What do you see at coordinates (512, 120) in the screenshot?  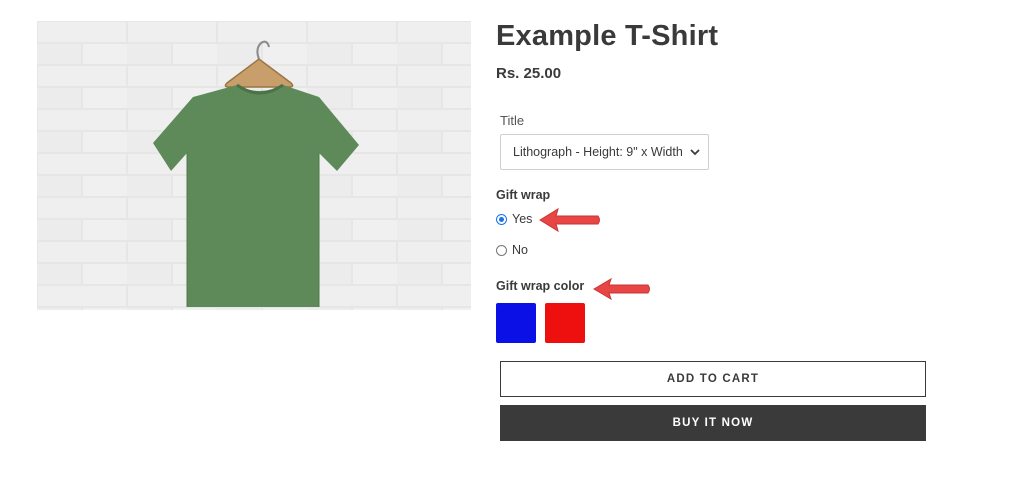 I see `variant-label: Title` at bounding box center [512, 120].